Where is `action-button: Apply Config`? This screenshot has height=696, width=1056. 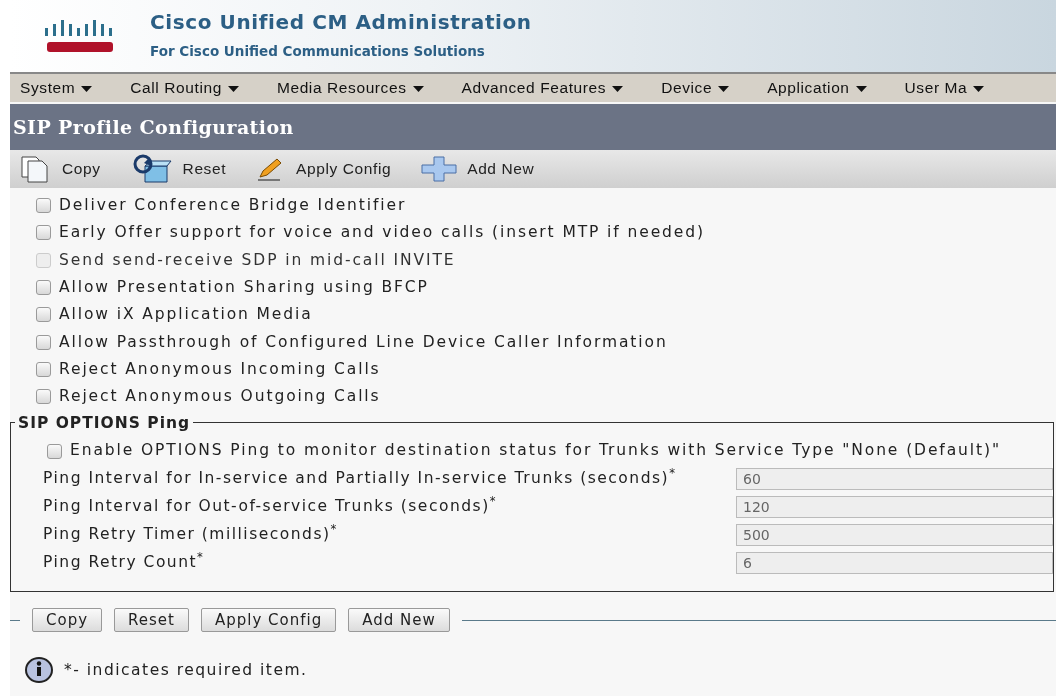
action-button: Apply Config is located at coordinates (268, 620).